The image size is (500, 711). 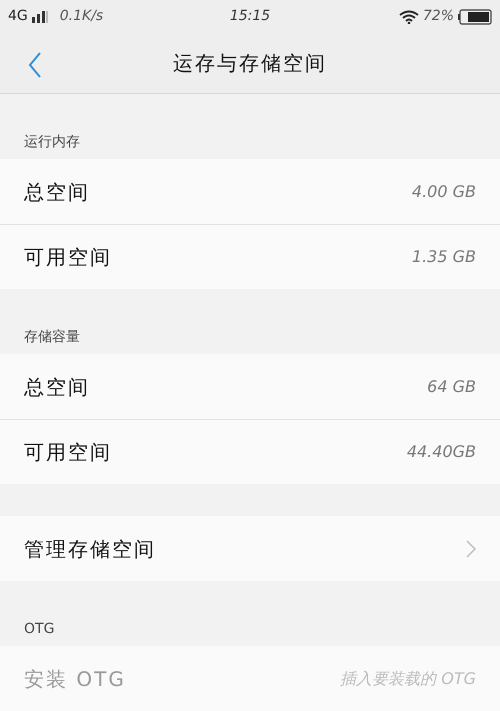 What do you see at coordinates (438, 16) in the screenshot?
I see `battery-percent: 72%` at bounding box center [438, 16].